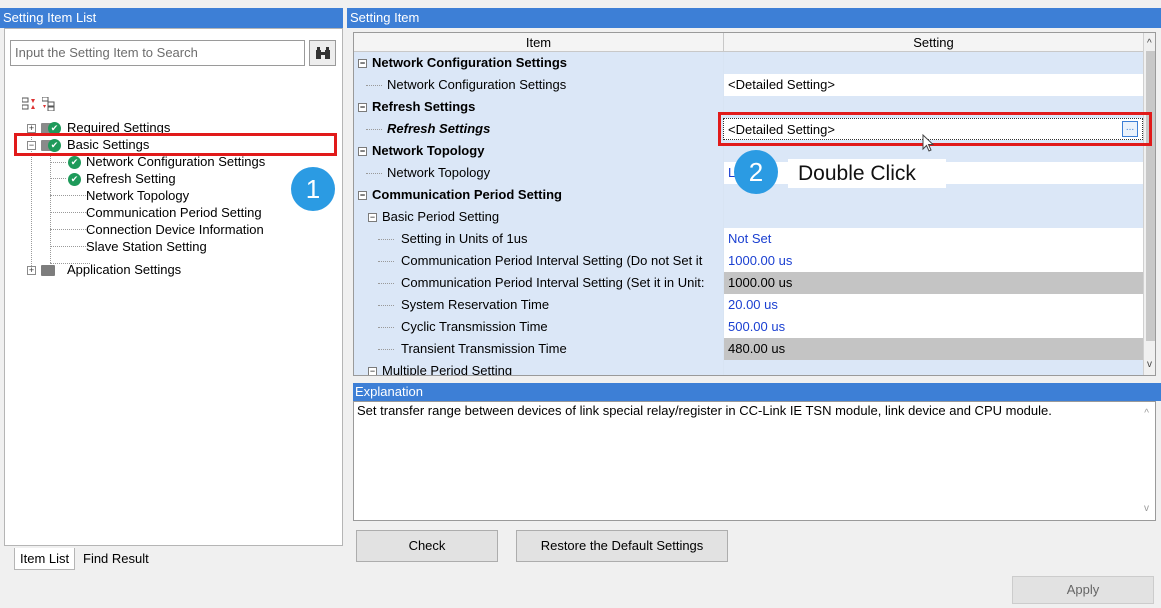 The height and width of the screenshot is (608, 1161). Describe the element at coordinates (538, 85) in the screenshot. I see `row-item: Network Configuration Settings` at that location.